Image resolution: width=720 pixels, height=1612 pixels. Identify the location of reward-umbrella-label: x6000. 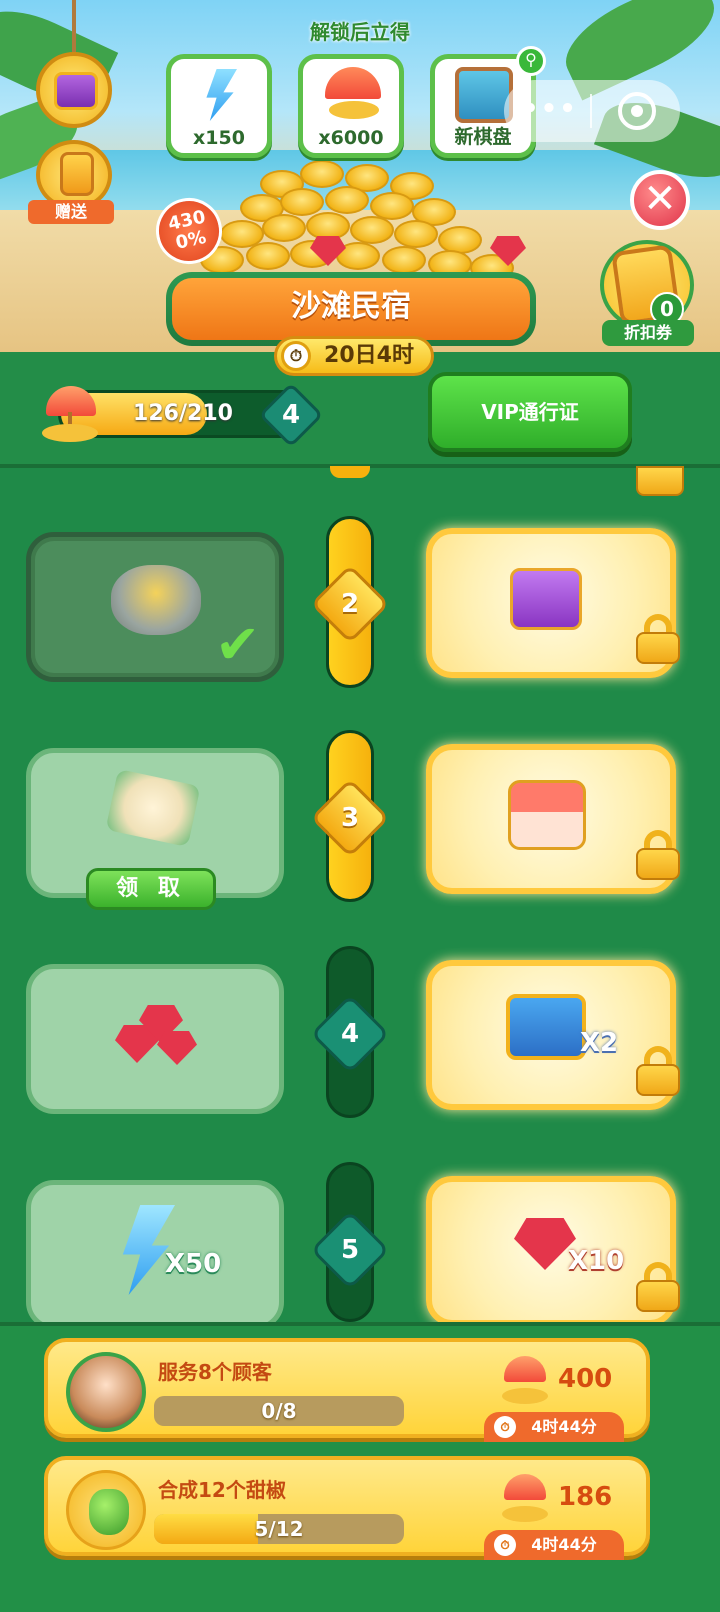
(351, 138).